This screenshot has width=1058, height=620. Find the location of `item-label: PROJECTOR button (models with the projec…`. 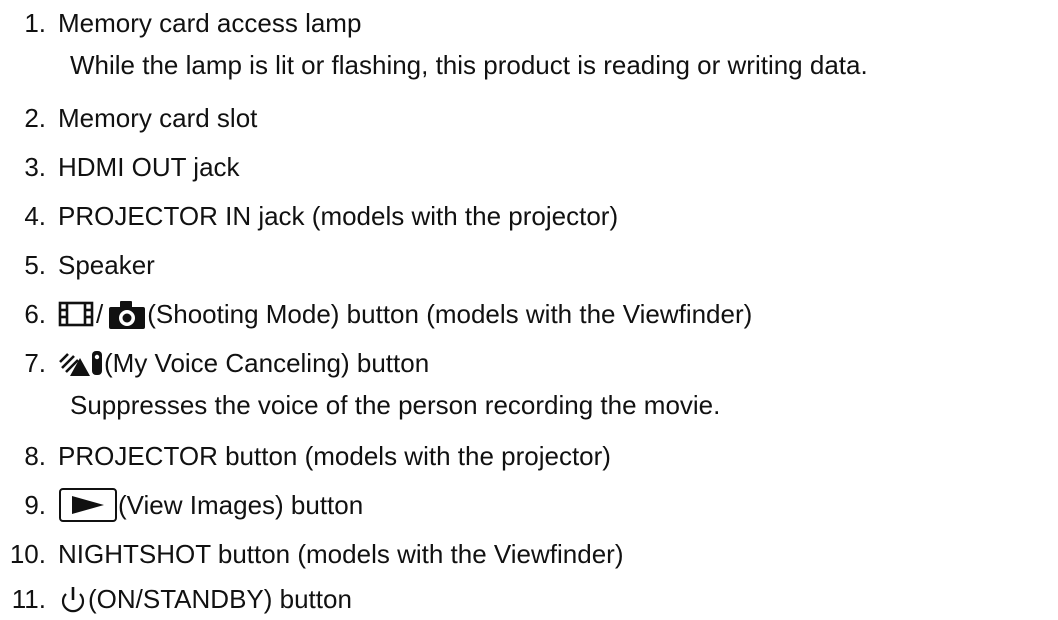

item-label: PROJECTOR button (models with the projec… is located at coordinates (334, 456).